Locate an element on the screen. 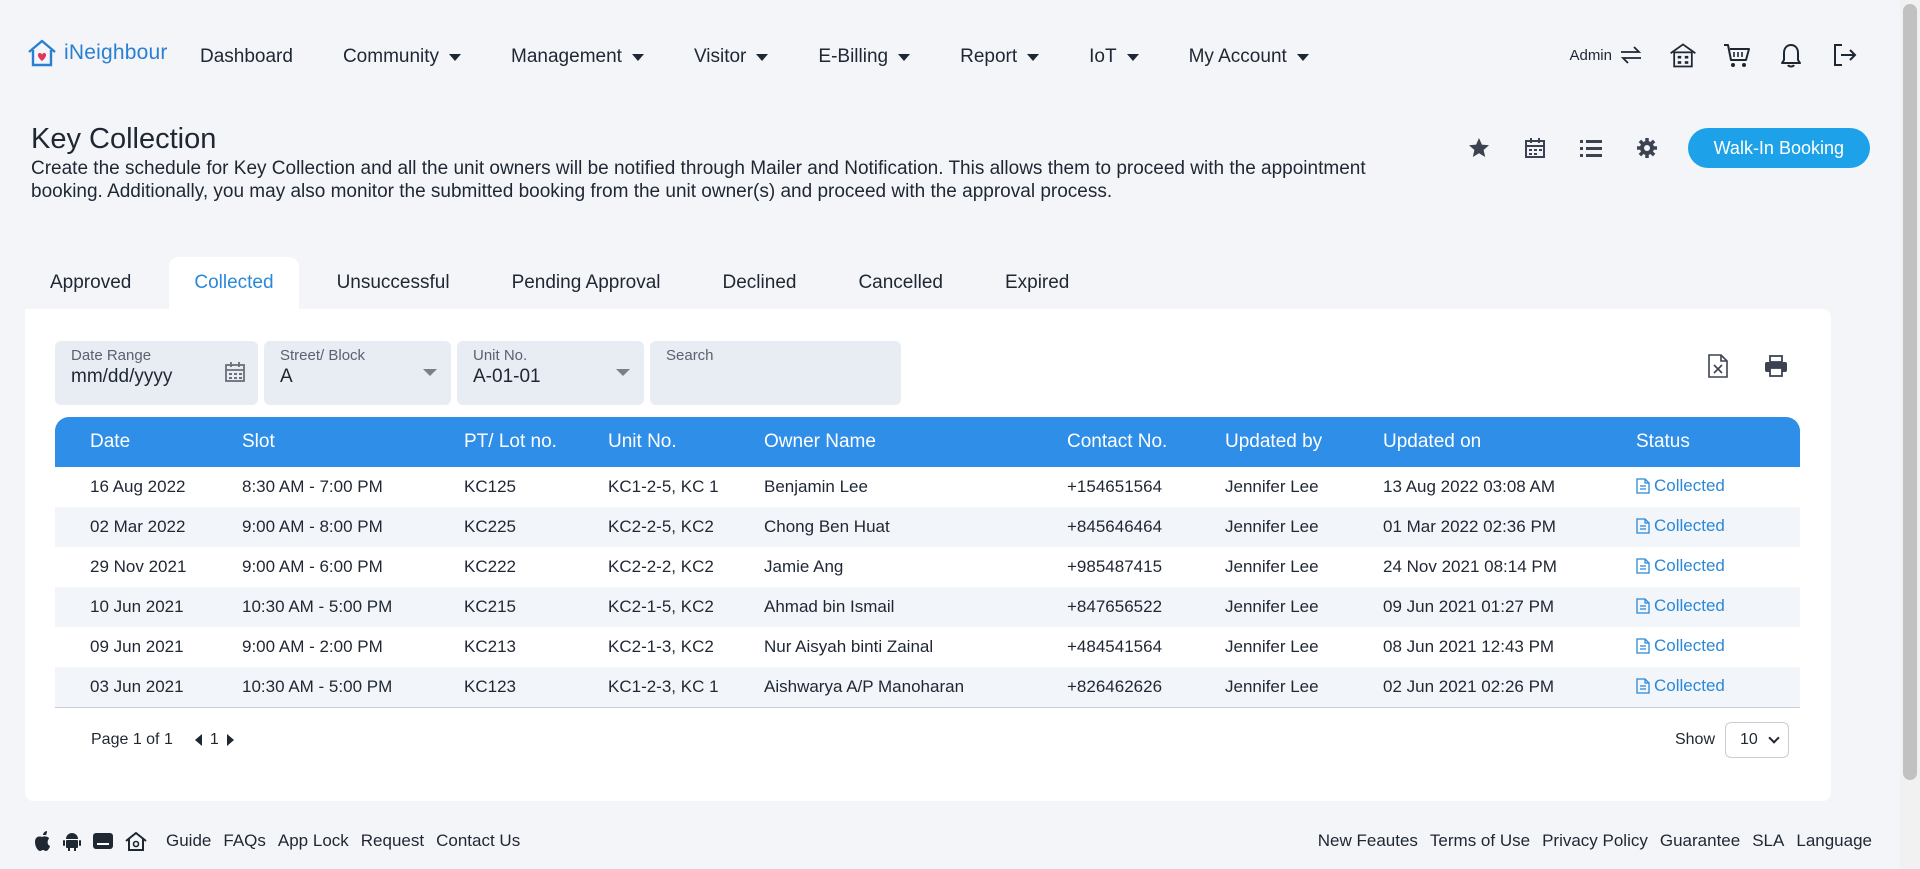  cell-date: 10 Jun 2021 is located at coordinates (137, 606).